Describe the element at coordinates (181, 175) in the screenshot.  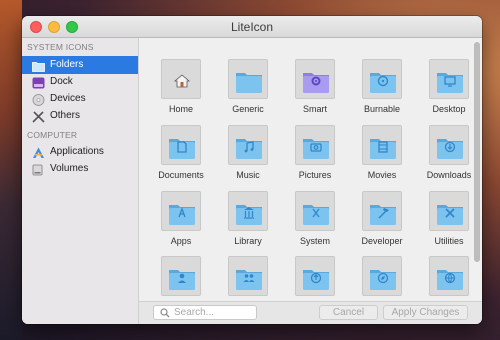
I see `folder-item-label: Documents` at that location.